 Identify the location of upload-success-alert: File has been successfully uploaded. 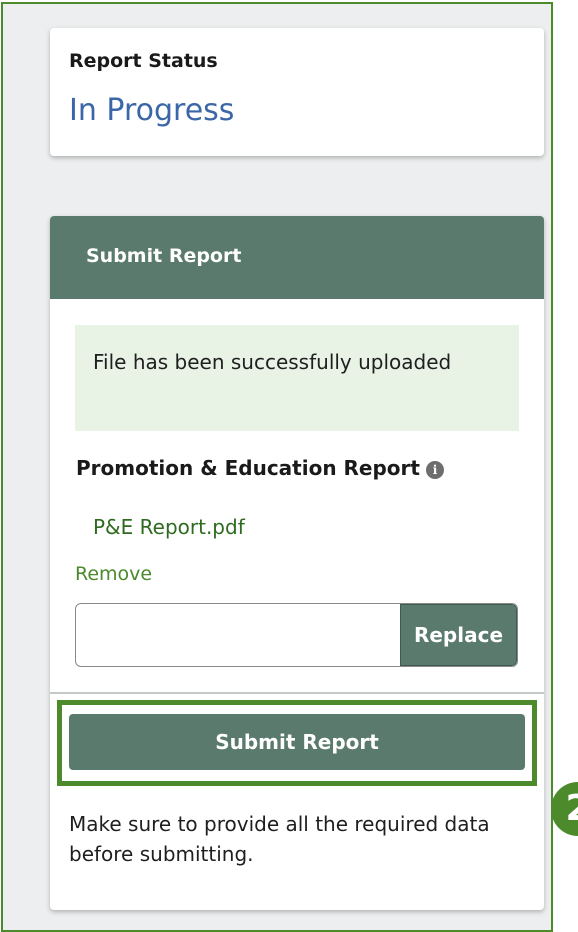
(297, 378).